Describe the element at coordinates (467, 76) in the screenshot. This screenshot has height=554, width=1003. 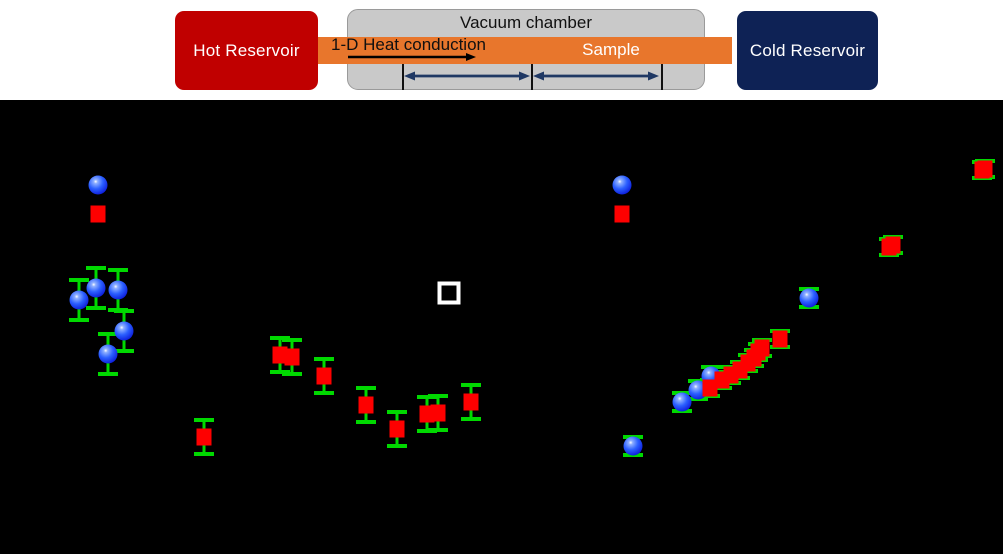
I see `sample-length-arrow-left-icon` at that location.